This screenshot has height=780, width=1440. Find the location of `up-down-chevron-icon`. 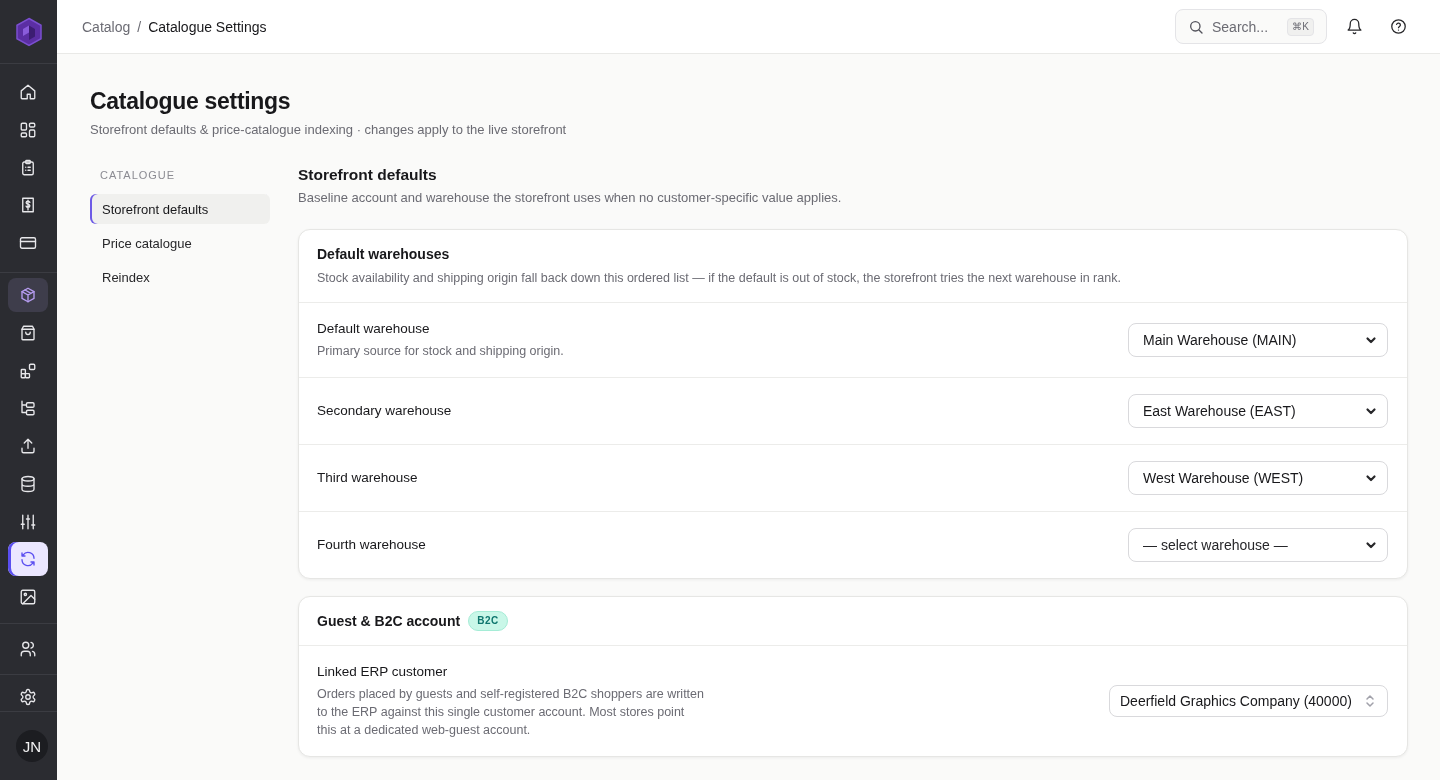

up-down-chevron-icon is located at coordinates (1370, 701).